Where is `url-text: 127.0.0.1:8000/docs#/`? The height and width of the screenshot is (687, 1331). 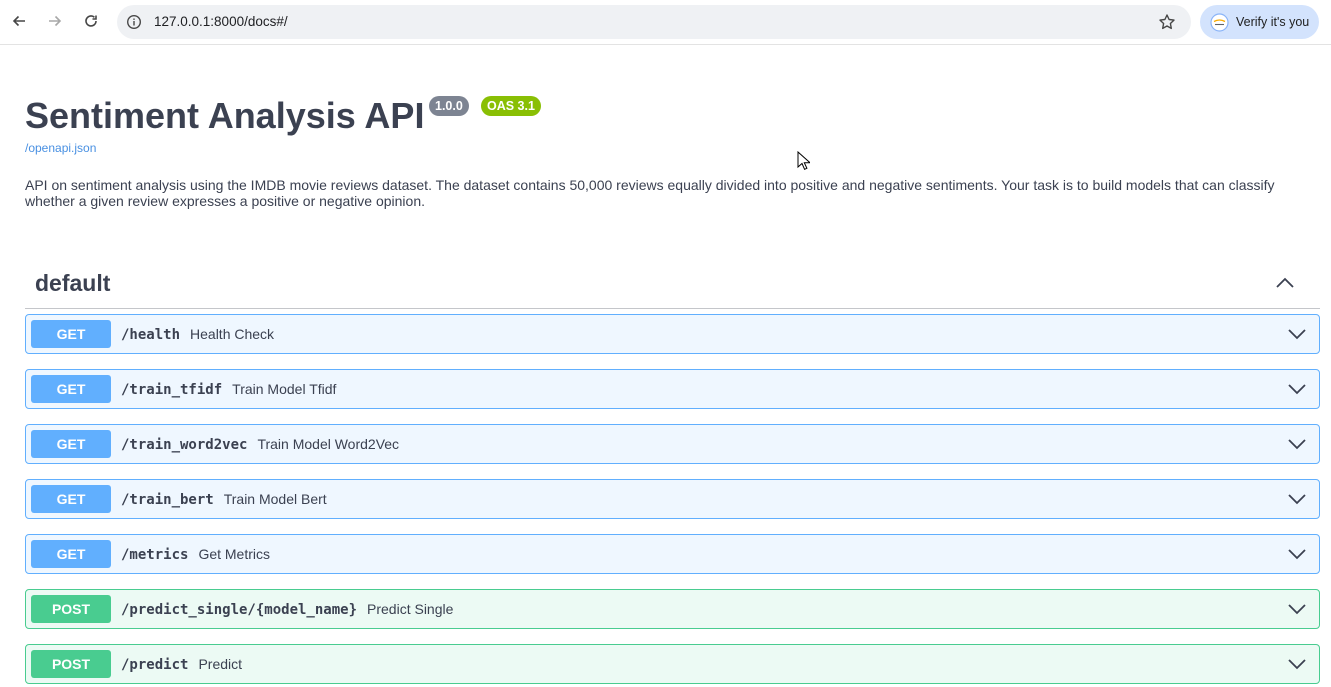
url-text: 127.0.0.1:8000/docs#/ is located at coordinates (221, 21).